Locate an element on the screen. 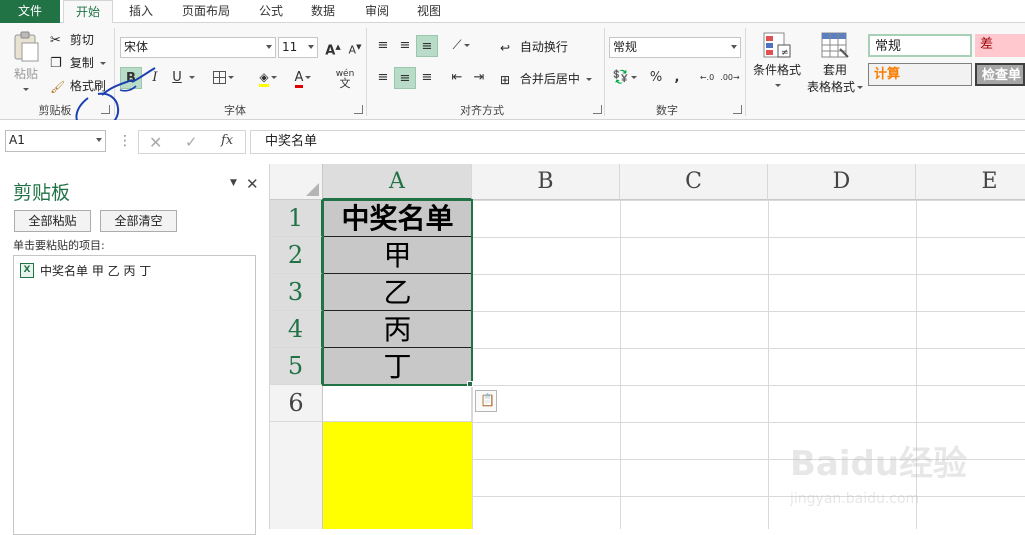 This screenshot has height=535, width=1025. style-calculation: 计算 is located at coordinates (920, 74).